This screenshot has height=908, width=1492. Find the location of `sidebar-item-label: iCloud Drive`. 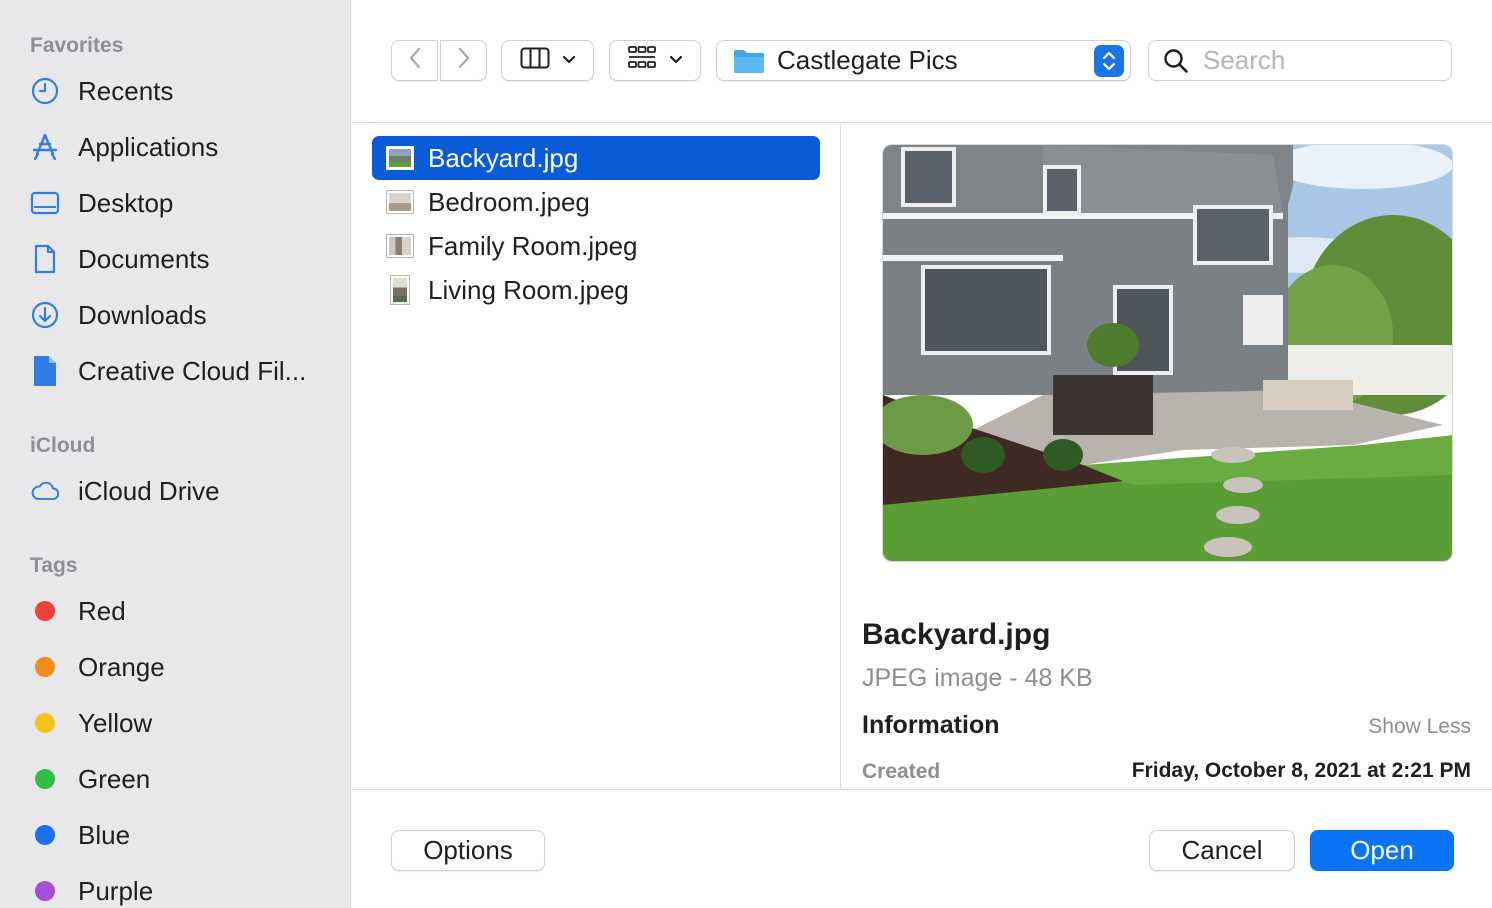

sidebar-item-label: iCloud Drive is located at coordinates (149, 490).